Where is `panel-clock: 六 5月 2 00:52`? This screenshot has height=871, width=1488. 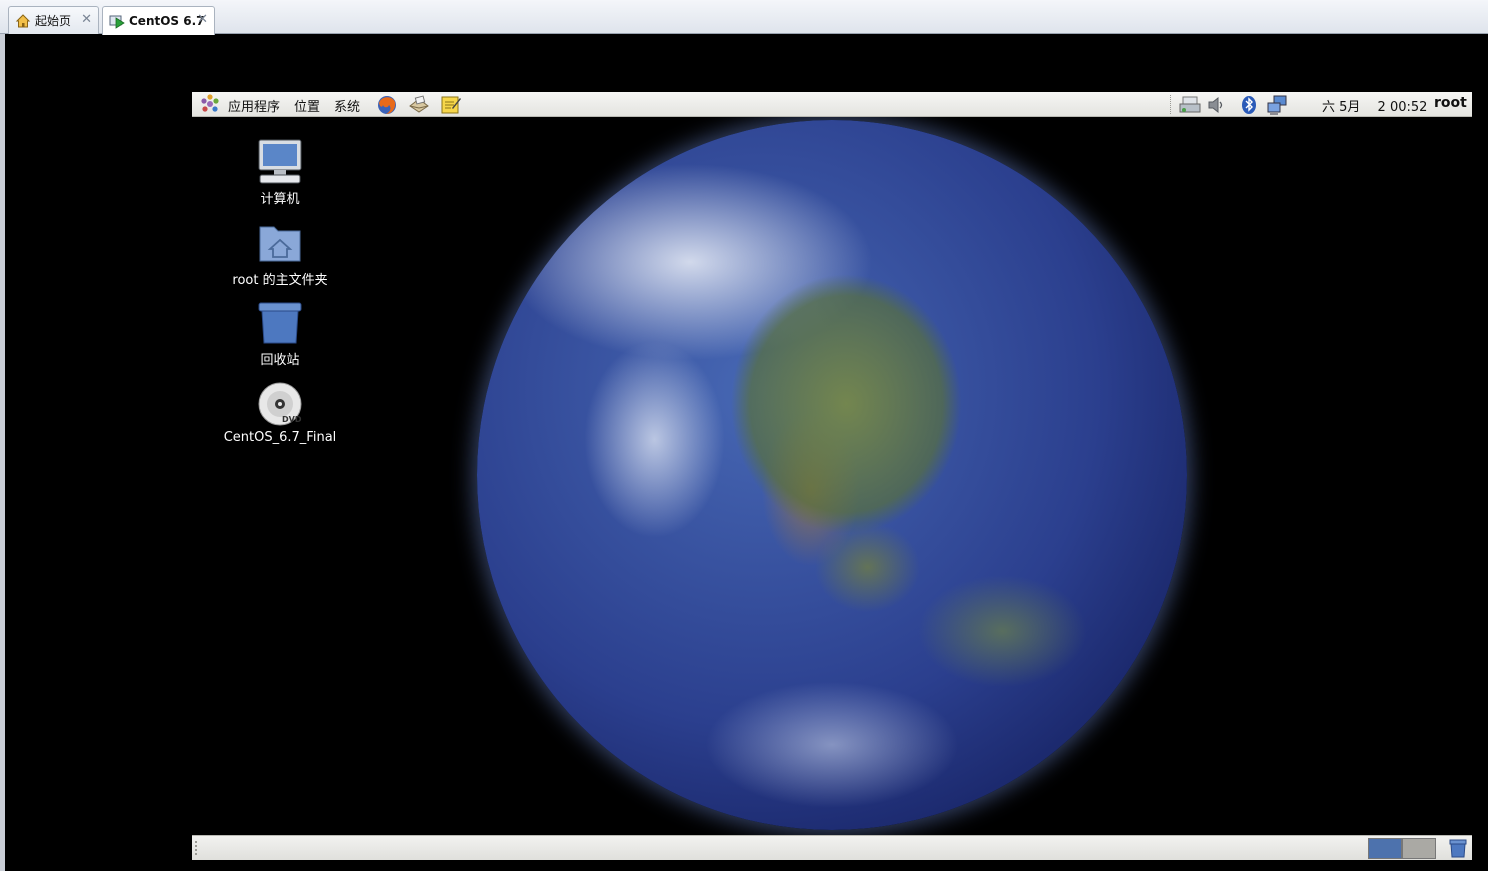 panel-clock: 六 5月 2 00:52 is located at coordinates (1374, 105).